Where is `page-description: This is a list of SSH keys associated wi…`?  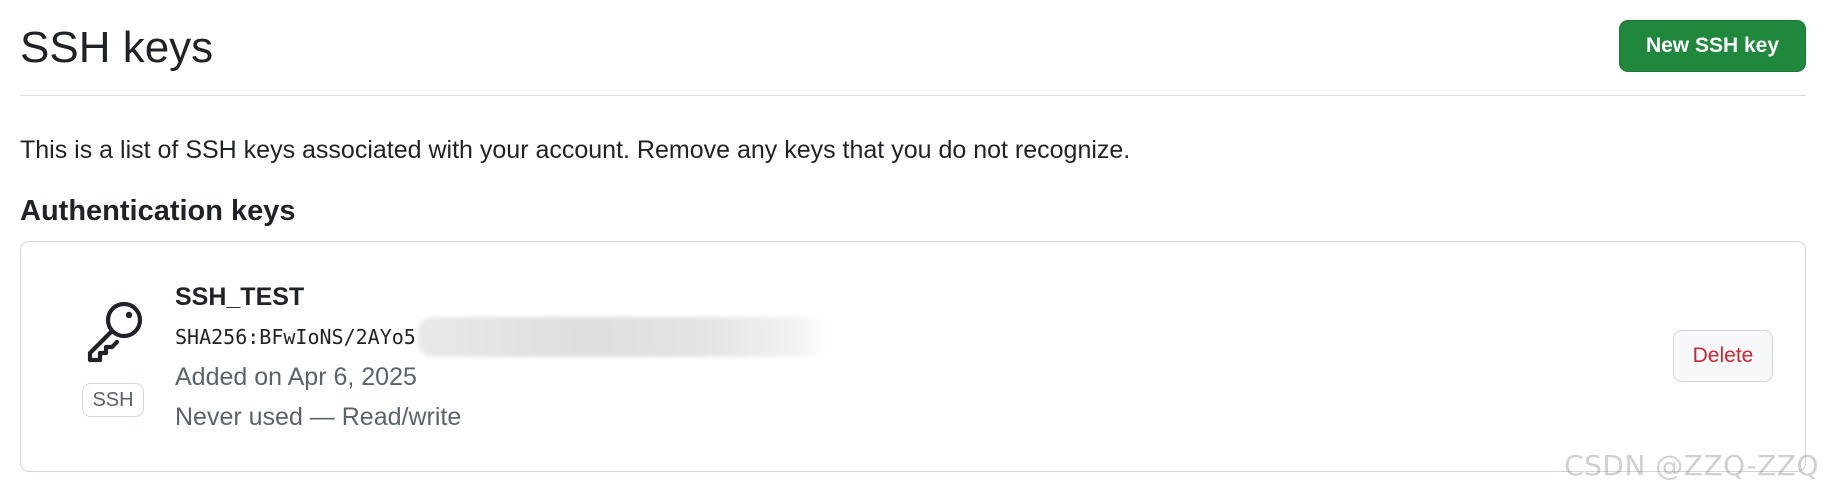 page-description: This is a list of SSH keys associated wi… is located at coordinates (575, 150).